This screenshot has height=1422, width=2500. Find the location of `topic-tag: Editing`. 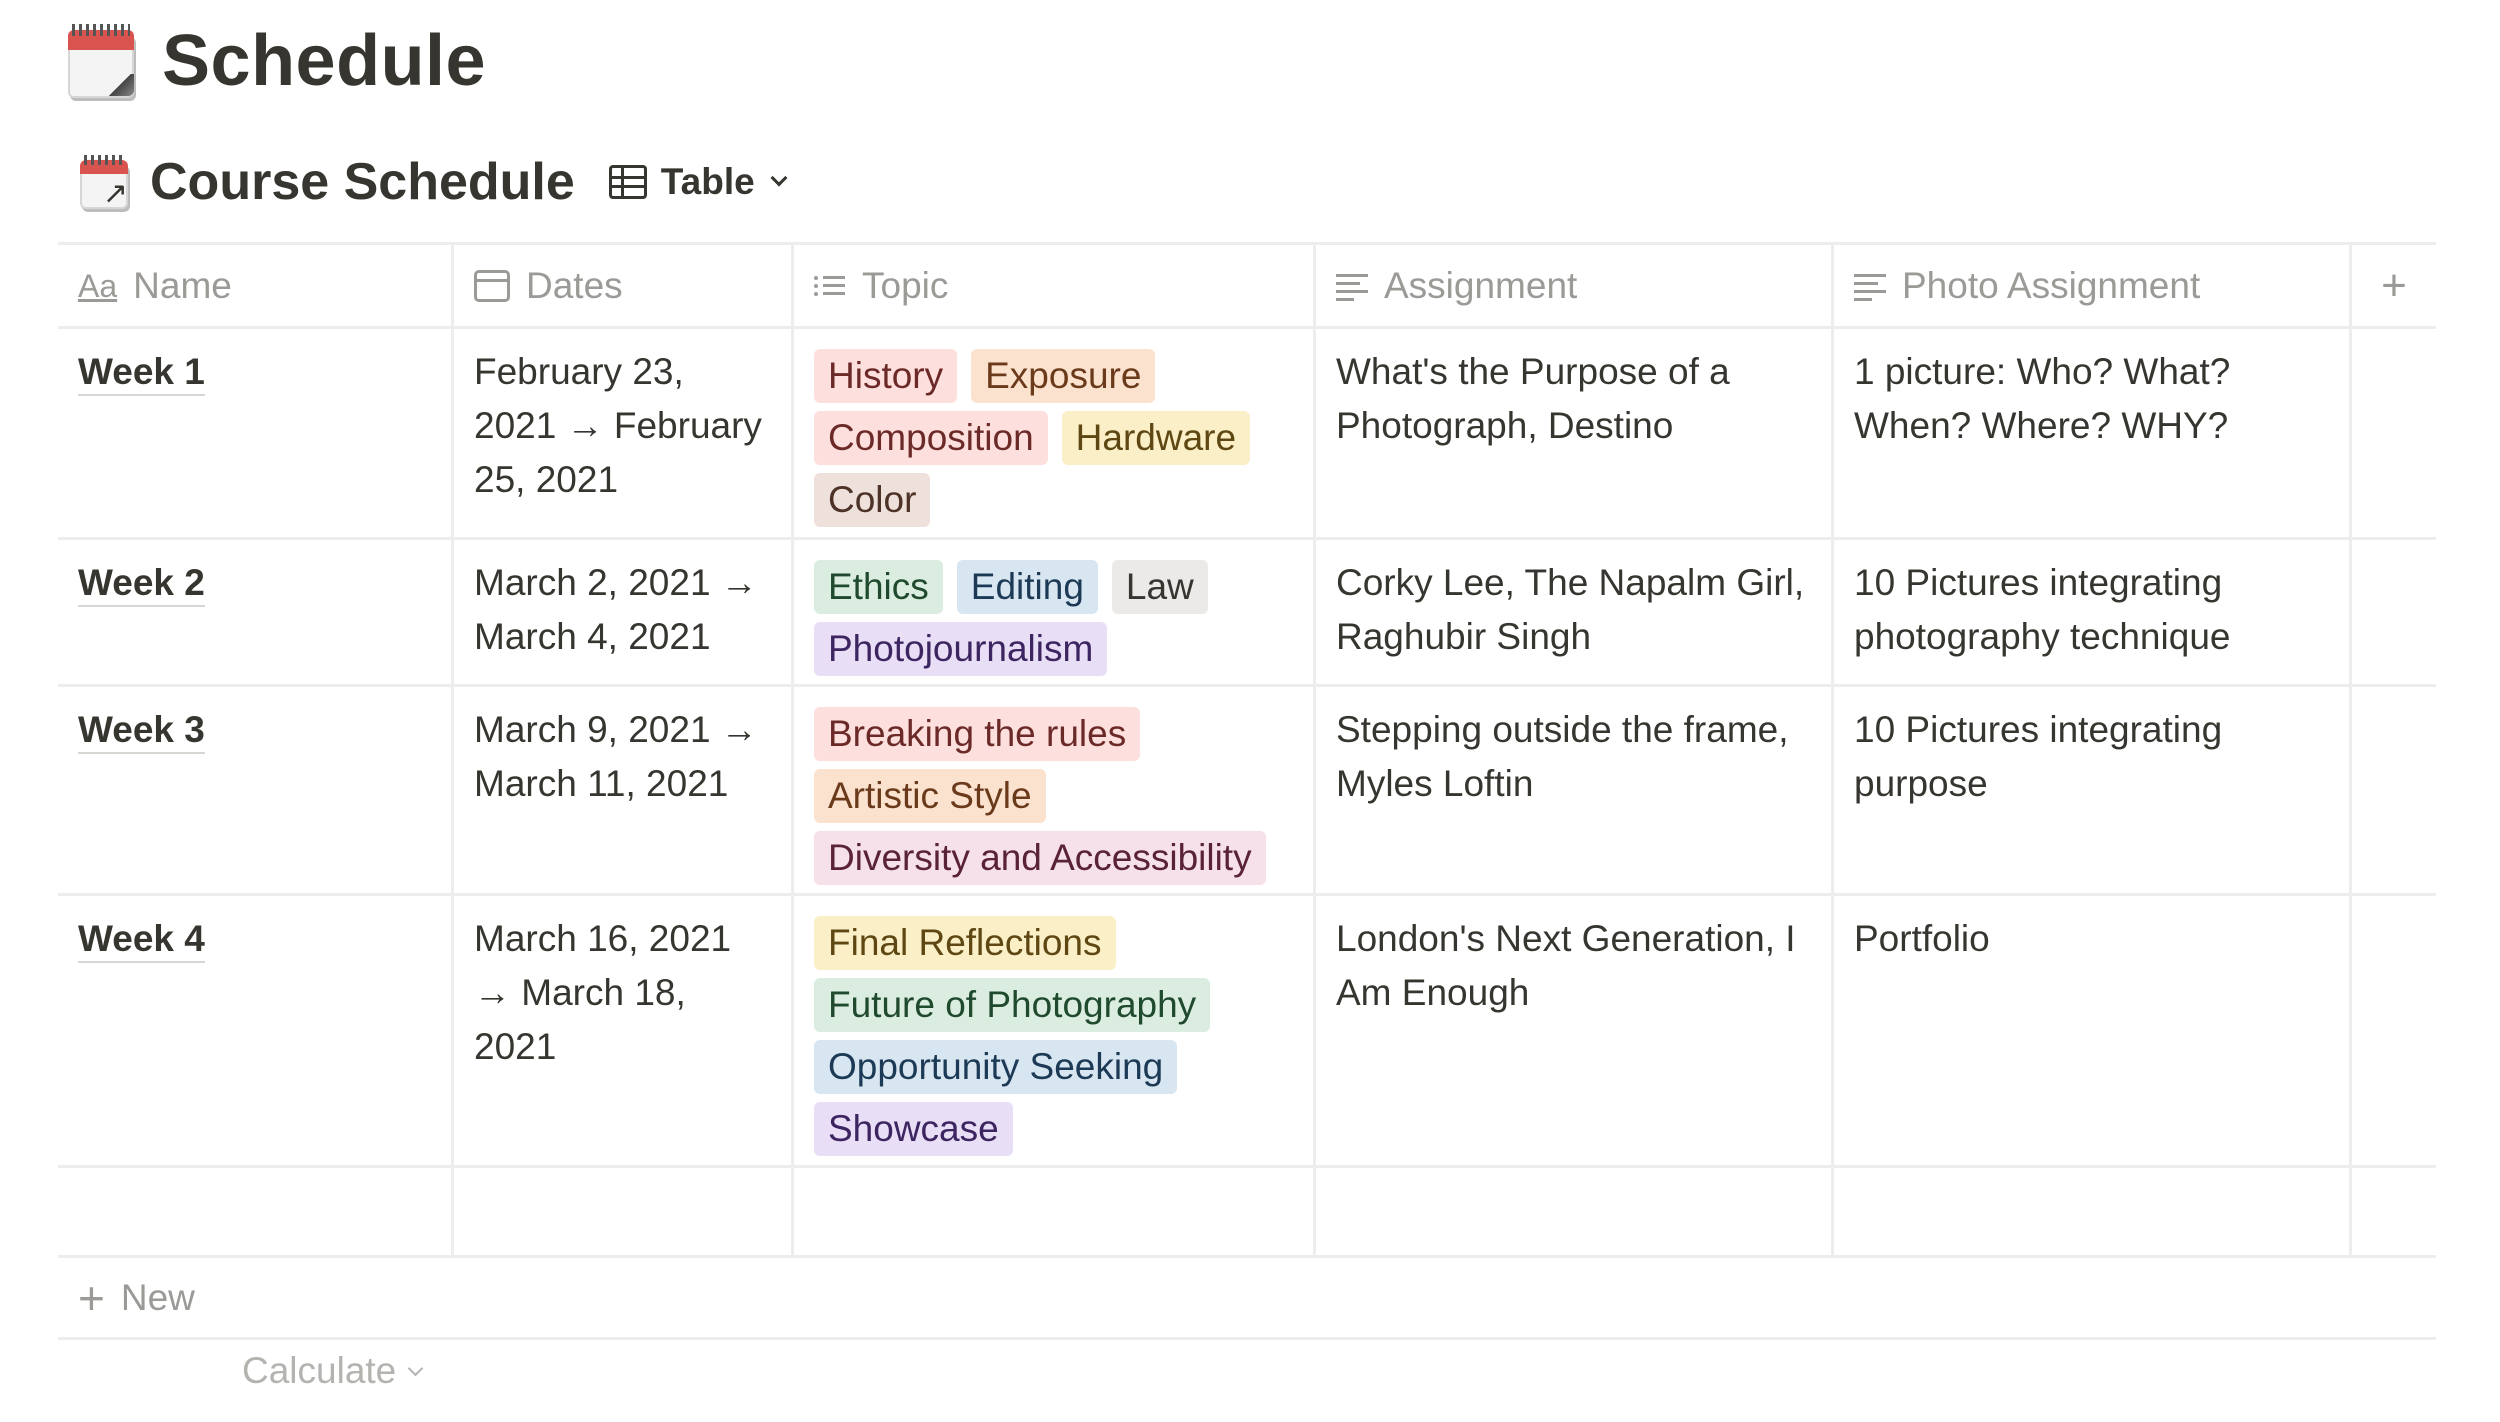

topic-tag: Editing is located at coordinates (1027, 587).